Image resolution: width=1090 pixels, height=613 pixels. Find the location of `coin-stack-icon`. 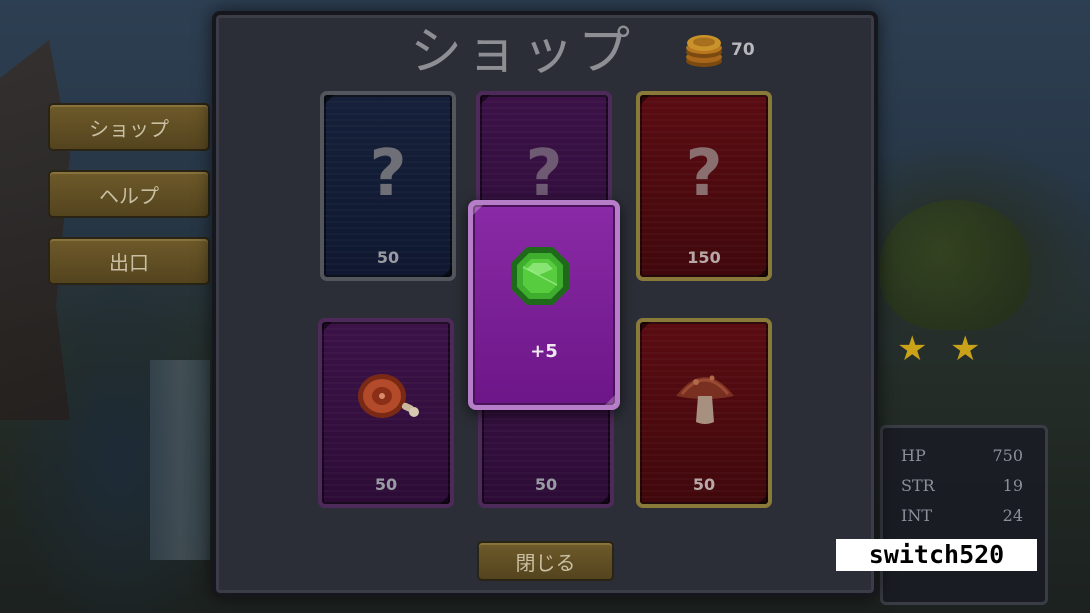

coin-stack-icon is located at coordinates (704, 51).